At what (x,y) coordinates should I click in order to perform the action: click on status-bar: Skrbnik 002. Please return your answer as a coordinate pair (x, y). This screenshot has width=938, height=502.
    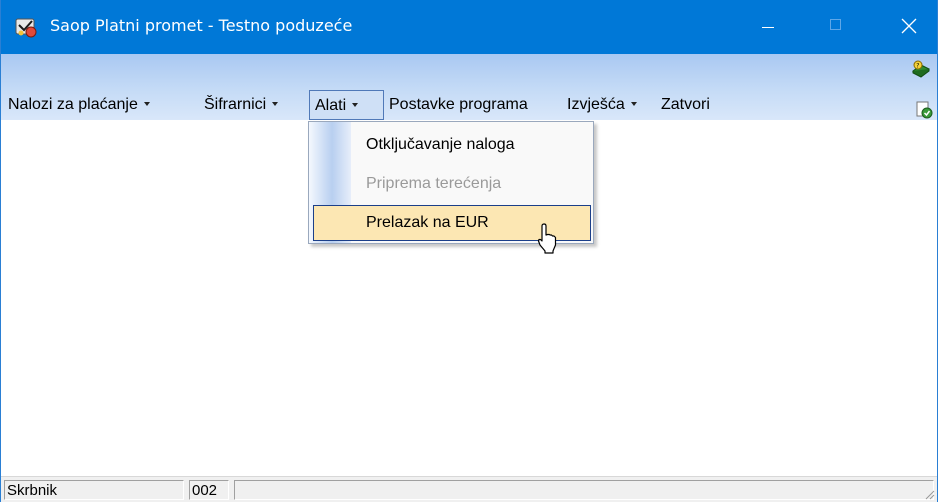
    Looking at the image, I should click on (469, 489).